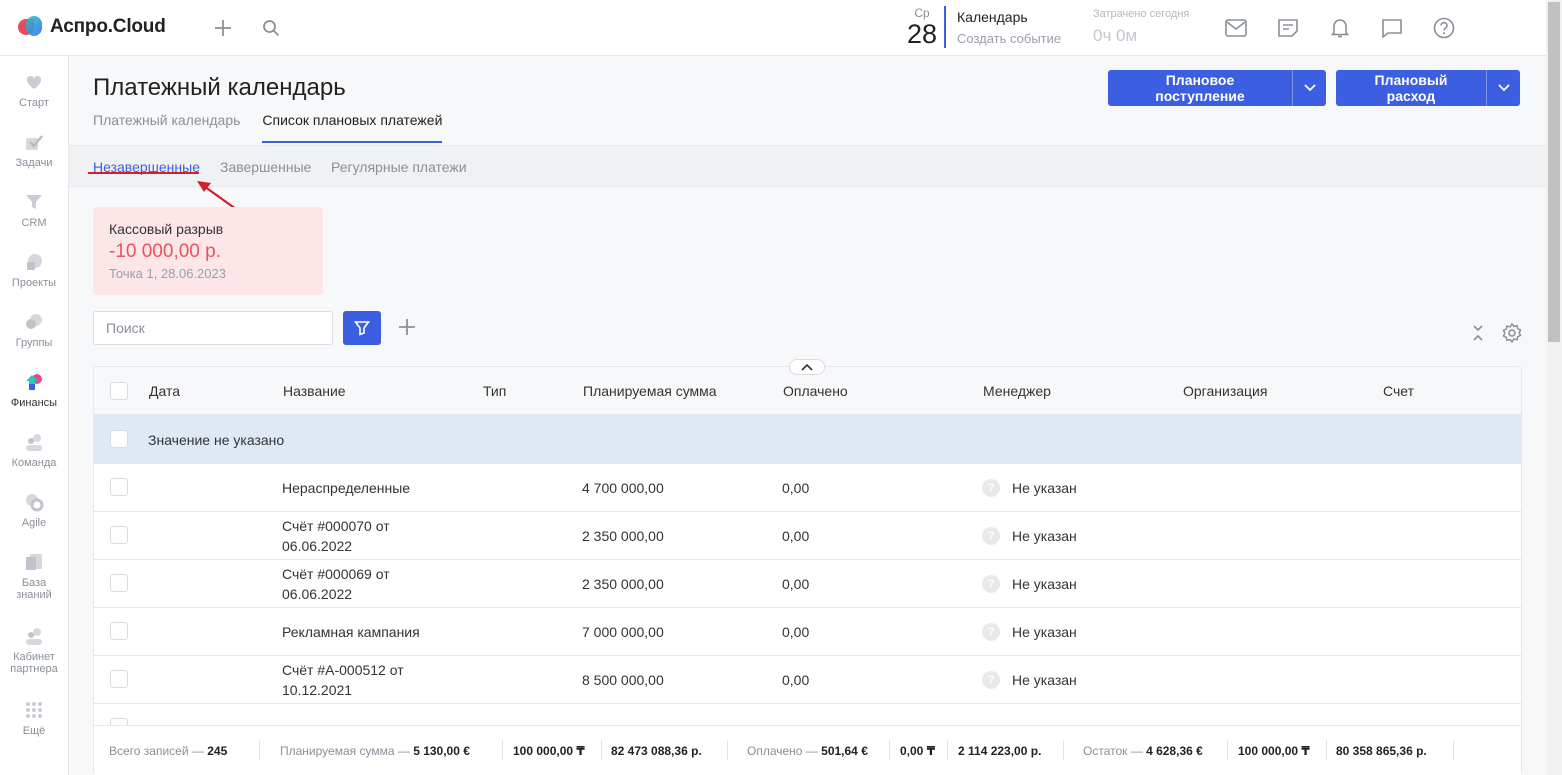 The width and height of the screenshot is (1562, 775). I want to click on group-label: Значение не указано, so click(216, 440).